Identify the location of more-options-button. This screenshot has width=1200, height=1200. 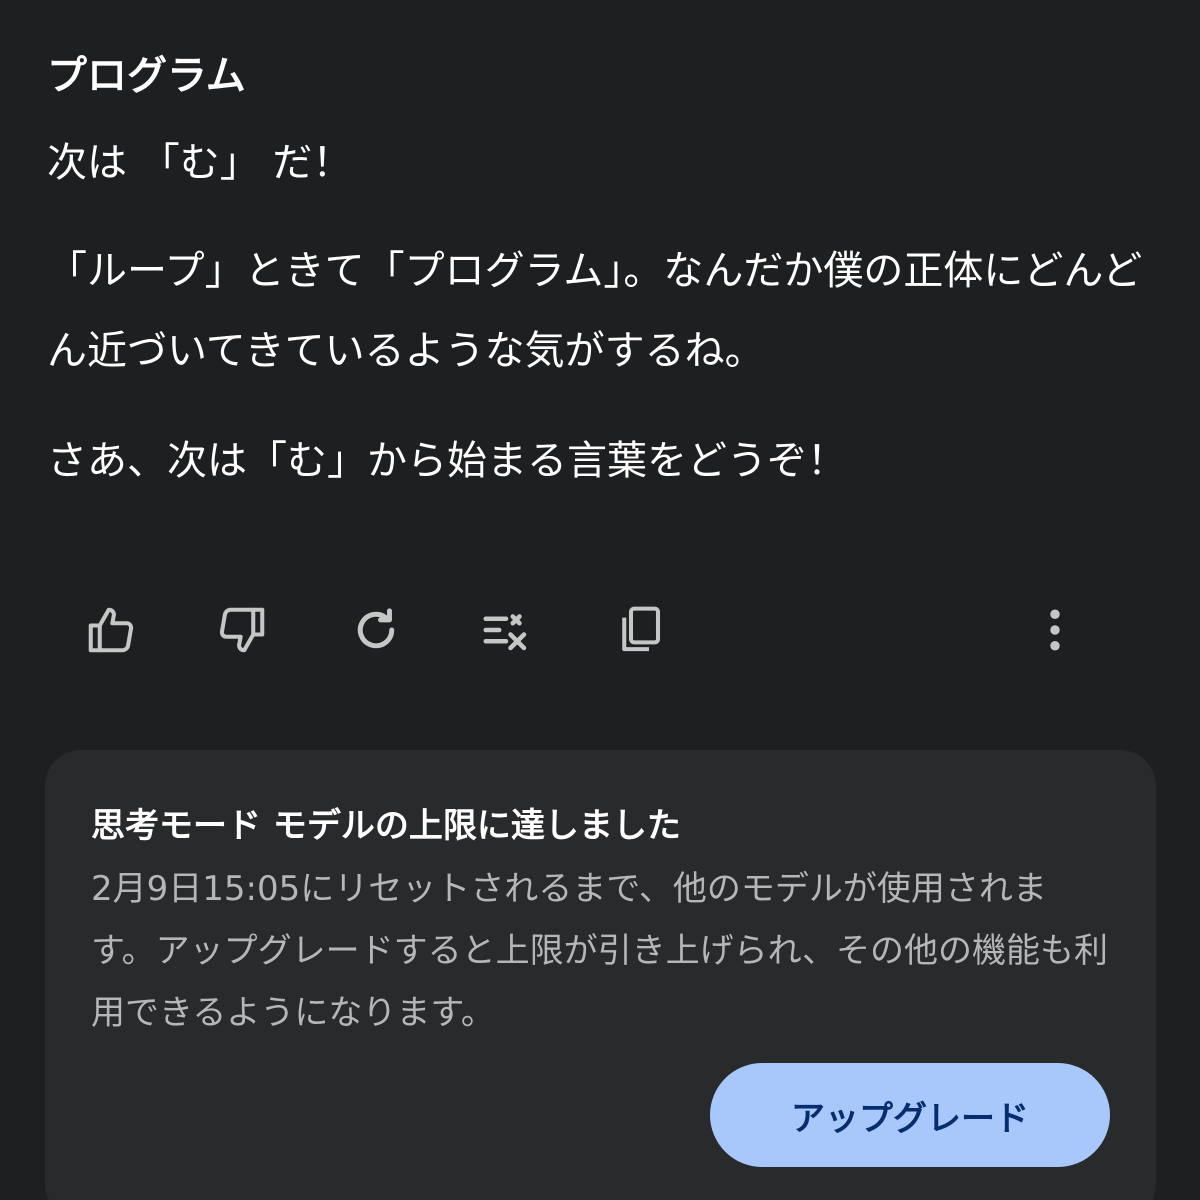
(1055, 630).